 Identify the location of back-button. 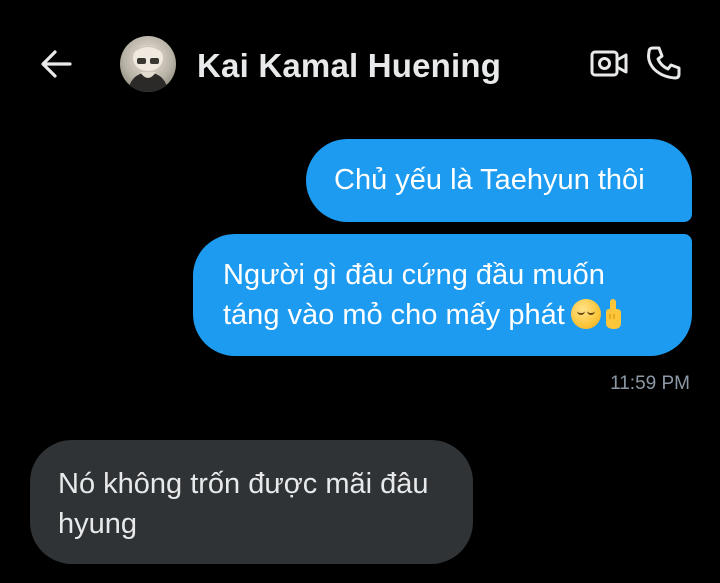
(56, 64).